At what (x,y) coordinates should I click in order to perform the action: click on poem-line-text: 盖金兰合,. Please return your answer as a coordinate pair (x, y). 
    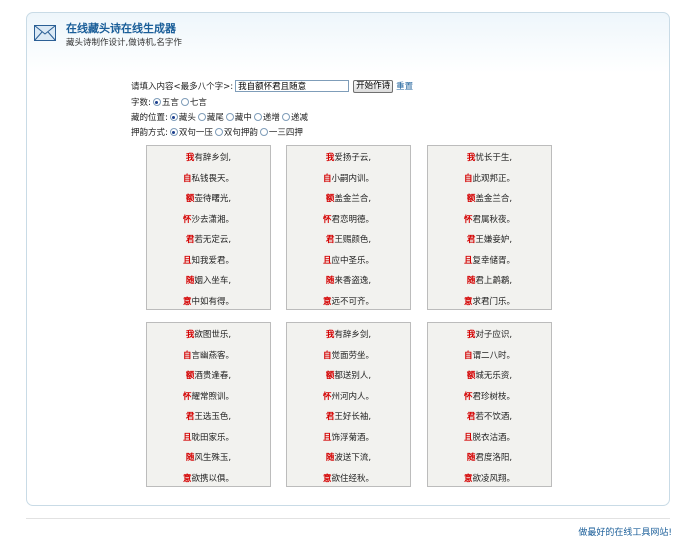
    Looking at the image, I should click on (494, 199).